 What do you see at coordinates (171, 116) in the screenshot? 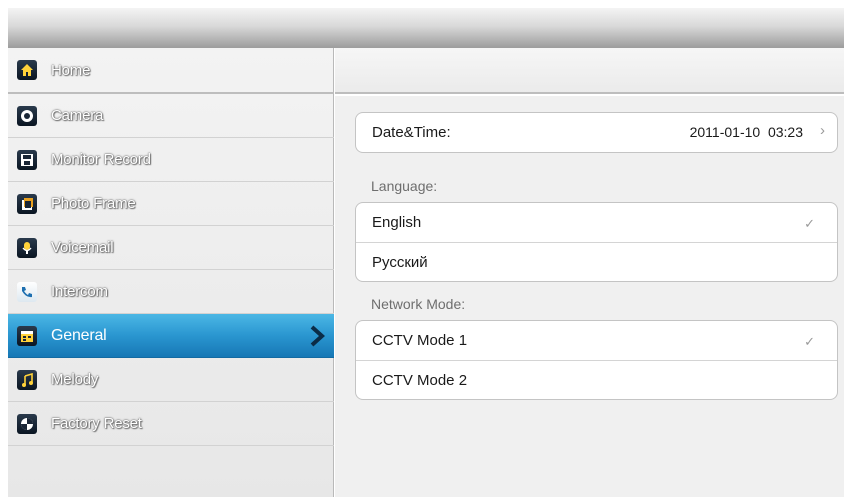
I see `sidebar-item-camera: Camera` at bounding box center [171, 116].